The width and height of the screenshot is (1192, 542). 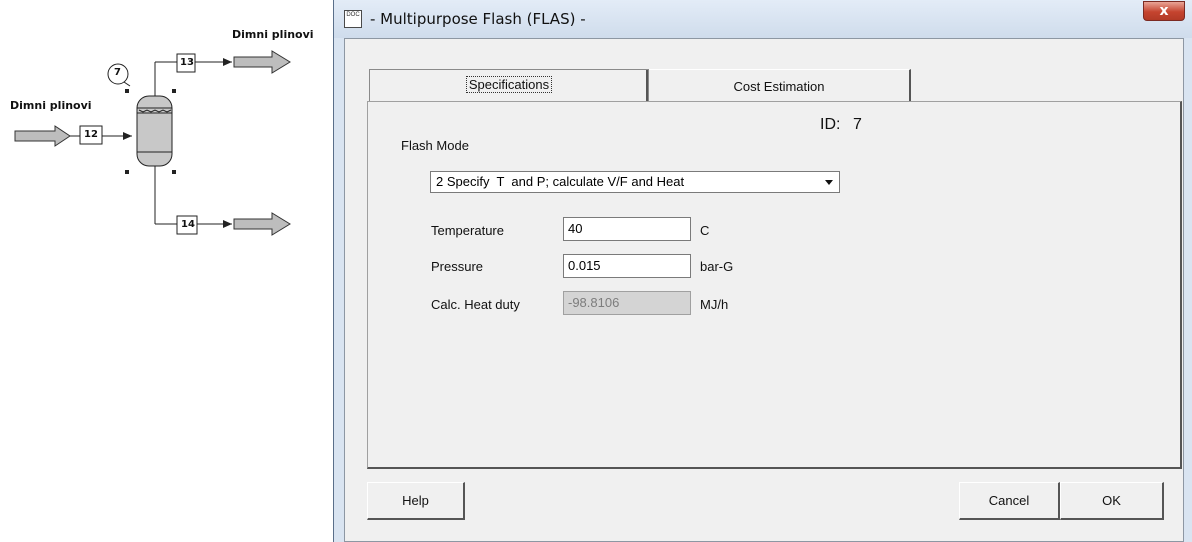 I want to click on tab-cost-estimation-label: Cost Estimation, so click(x=779, y=86).